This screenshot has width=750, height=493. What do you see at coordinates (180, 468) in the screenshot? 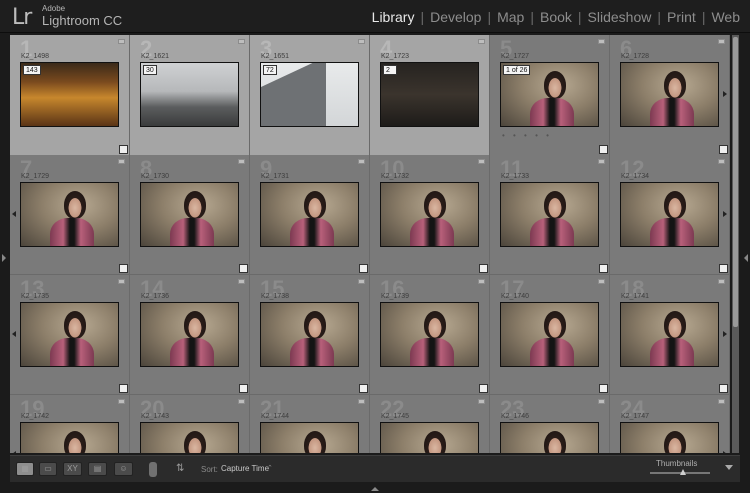
I see `sort-direction-icon: ⇅` at bounding box center [180, 468].